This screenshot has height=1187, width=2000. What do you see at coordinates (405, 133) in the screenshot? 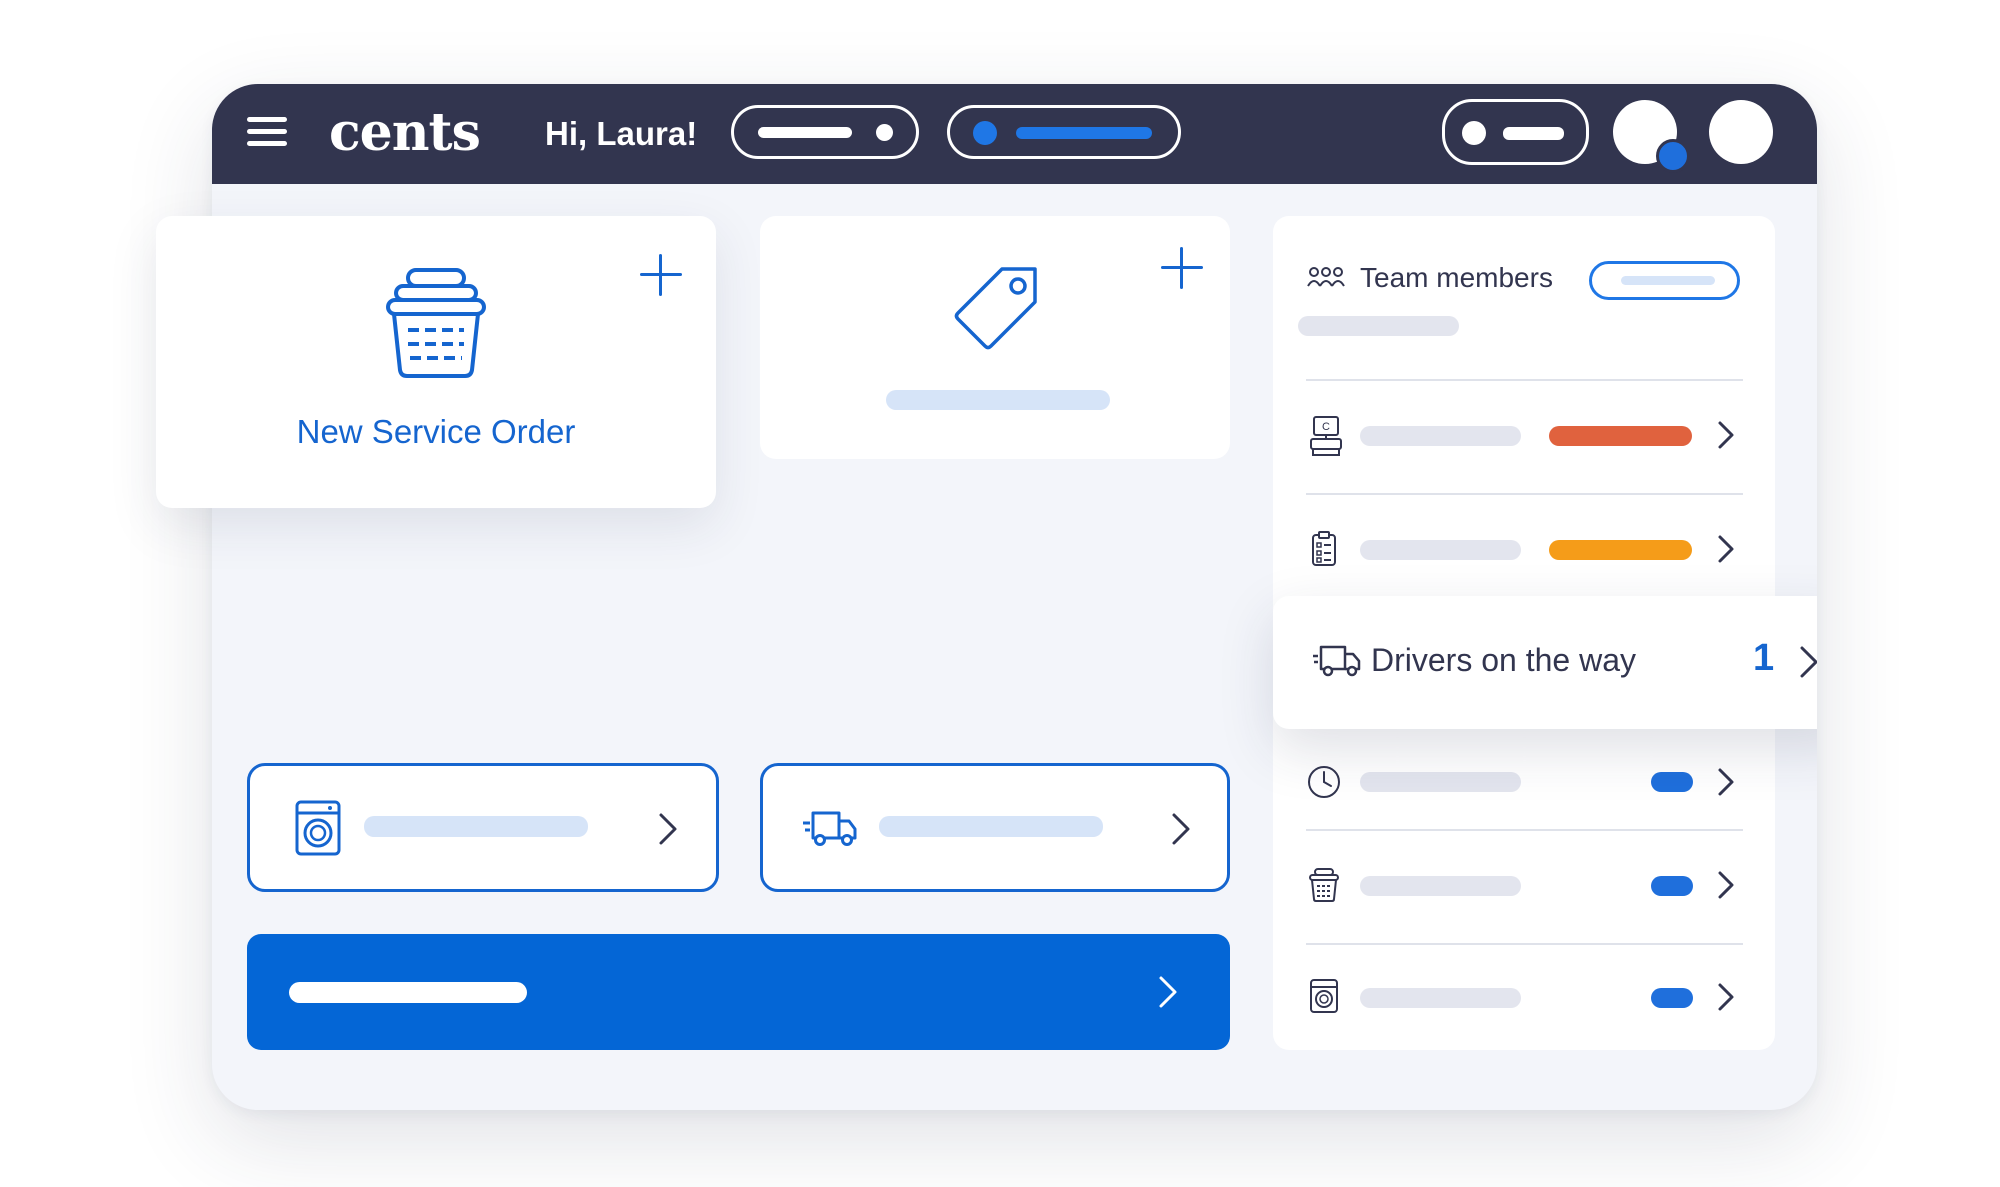
I see `app-logo: cents` at bounding box center [405, 133].